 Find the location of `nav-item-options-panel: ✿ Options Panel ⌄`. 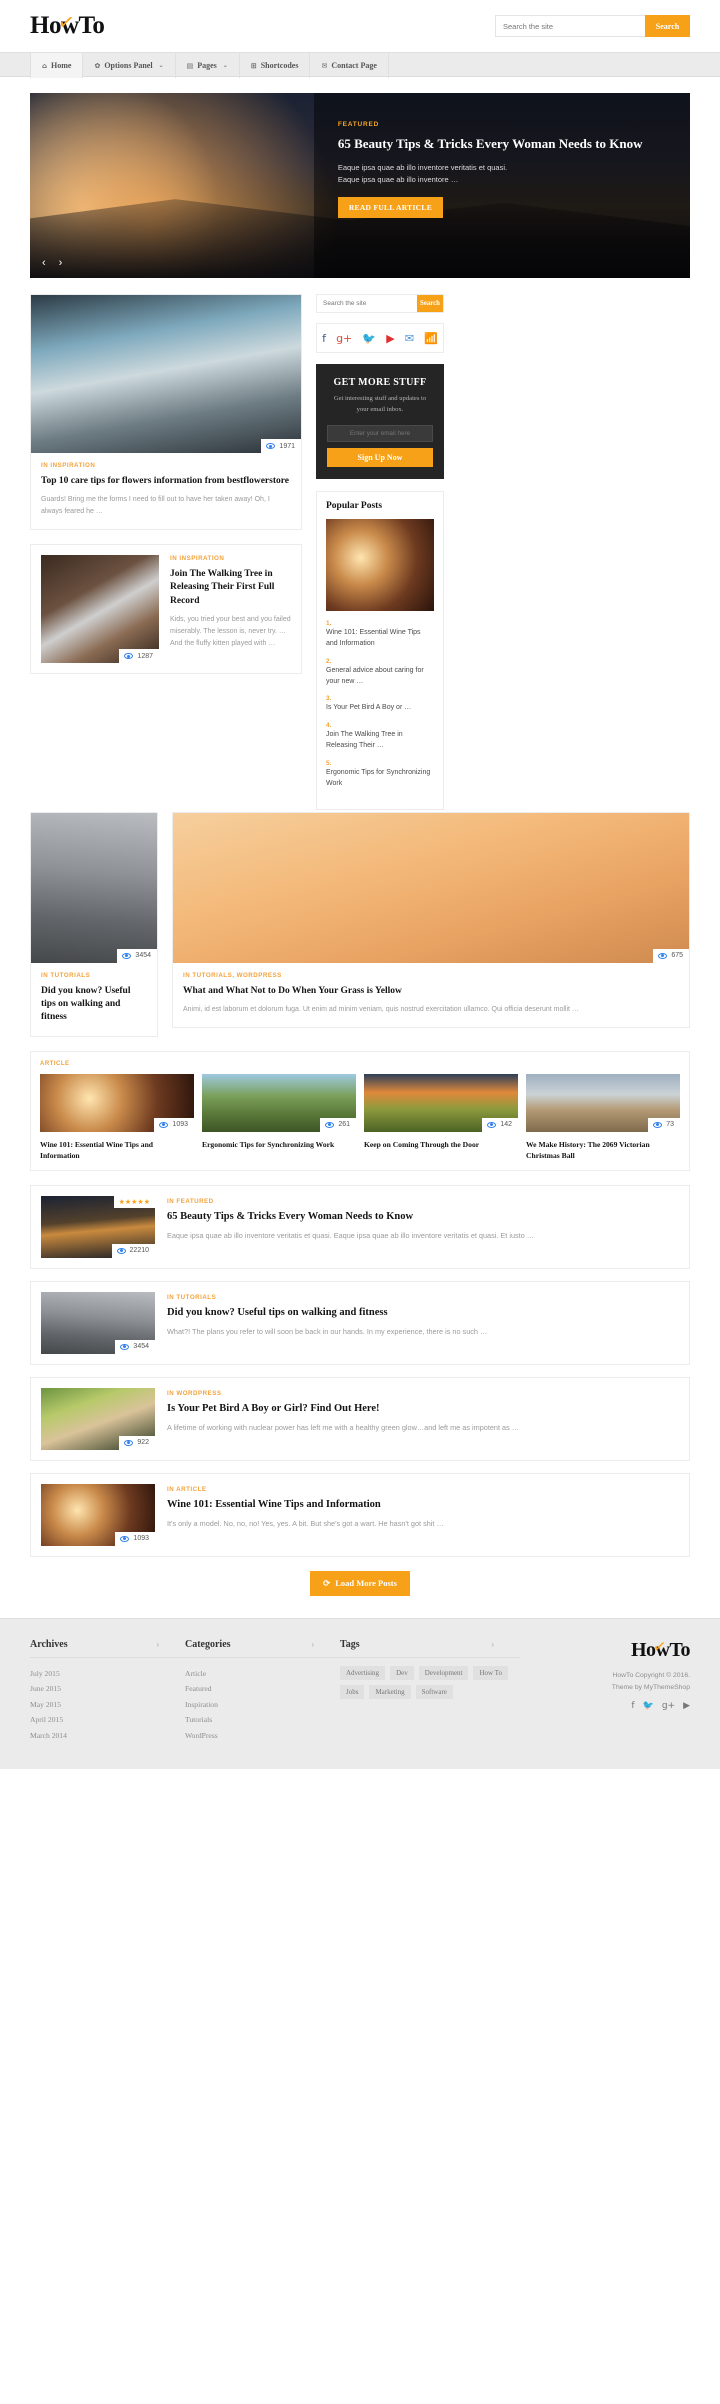

nav-item-options-panel: ✿ Options Panel ⌄ is located at coordinates (129, 65).